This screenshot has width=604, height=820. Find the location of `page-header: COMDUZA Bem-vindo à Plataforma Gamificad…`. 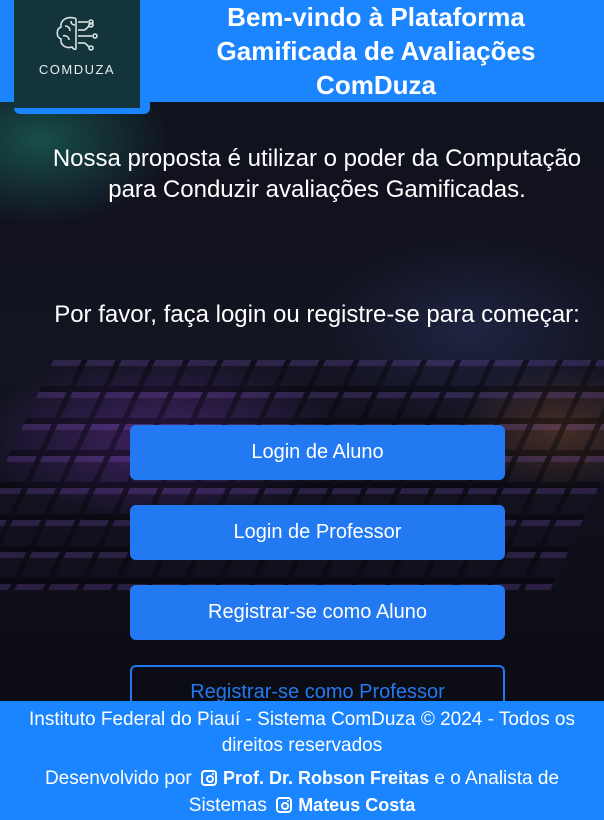

page-header: COMDUZA Bem-vindo à Plataforma Gamificad… is located at coordinates (302, 57).